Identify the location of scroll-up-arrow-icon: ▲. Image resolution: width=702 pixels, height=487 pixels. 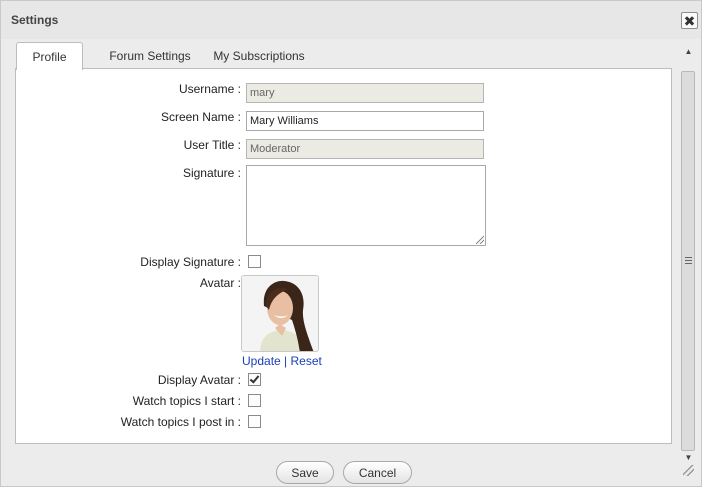
(688, 51).